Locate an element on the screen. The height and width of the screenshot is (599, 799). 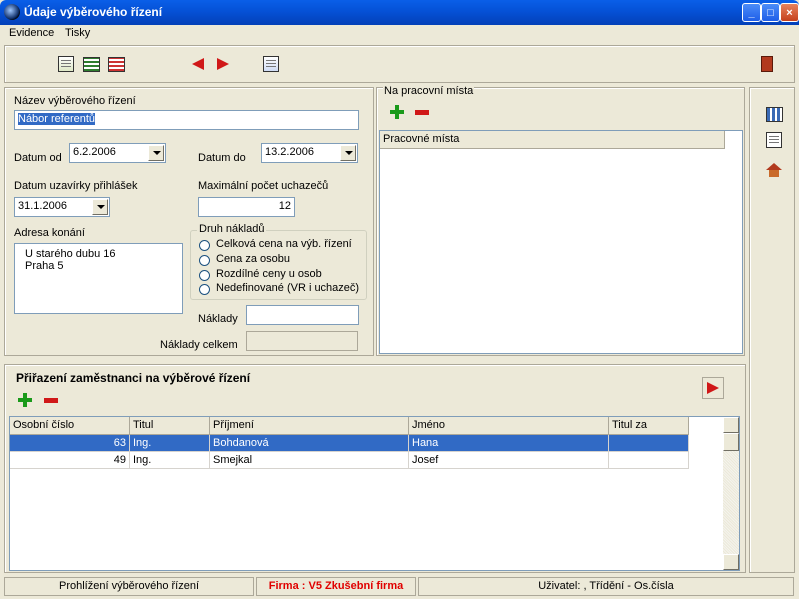
prirazeni-title: Přiřazení zaměstnanci na výběrové řízení is located at coordinates (133, 378).